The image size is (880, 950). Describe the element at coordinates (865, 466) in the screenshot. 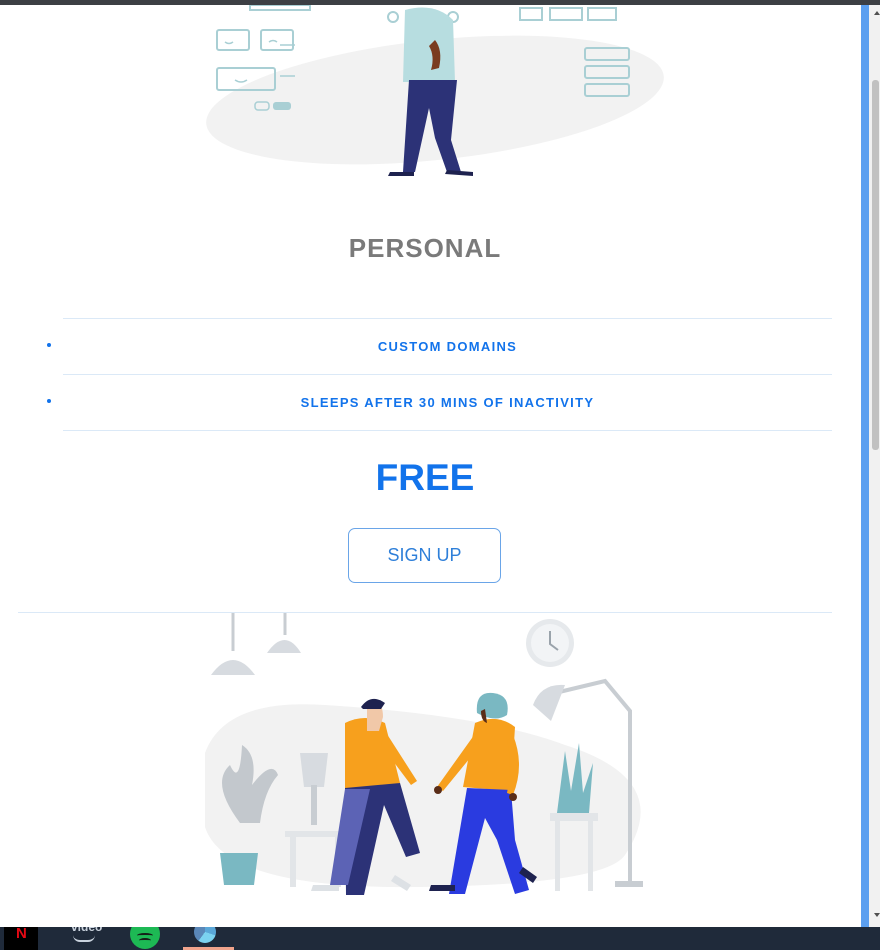

I see `scrollbar-highlight` at that location.